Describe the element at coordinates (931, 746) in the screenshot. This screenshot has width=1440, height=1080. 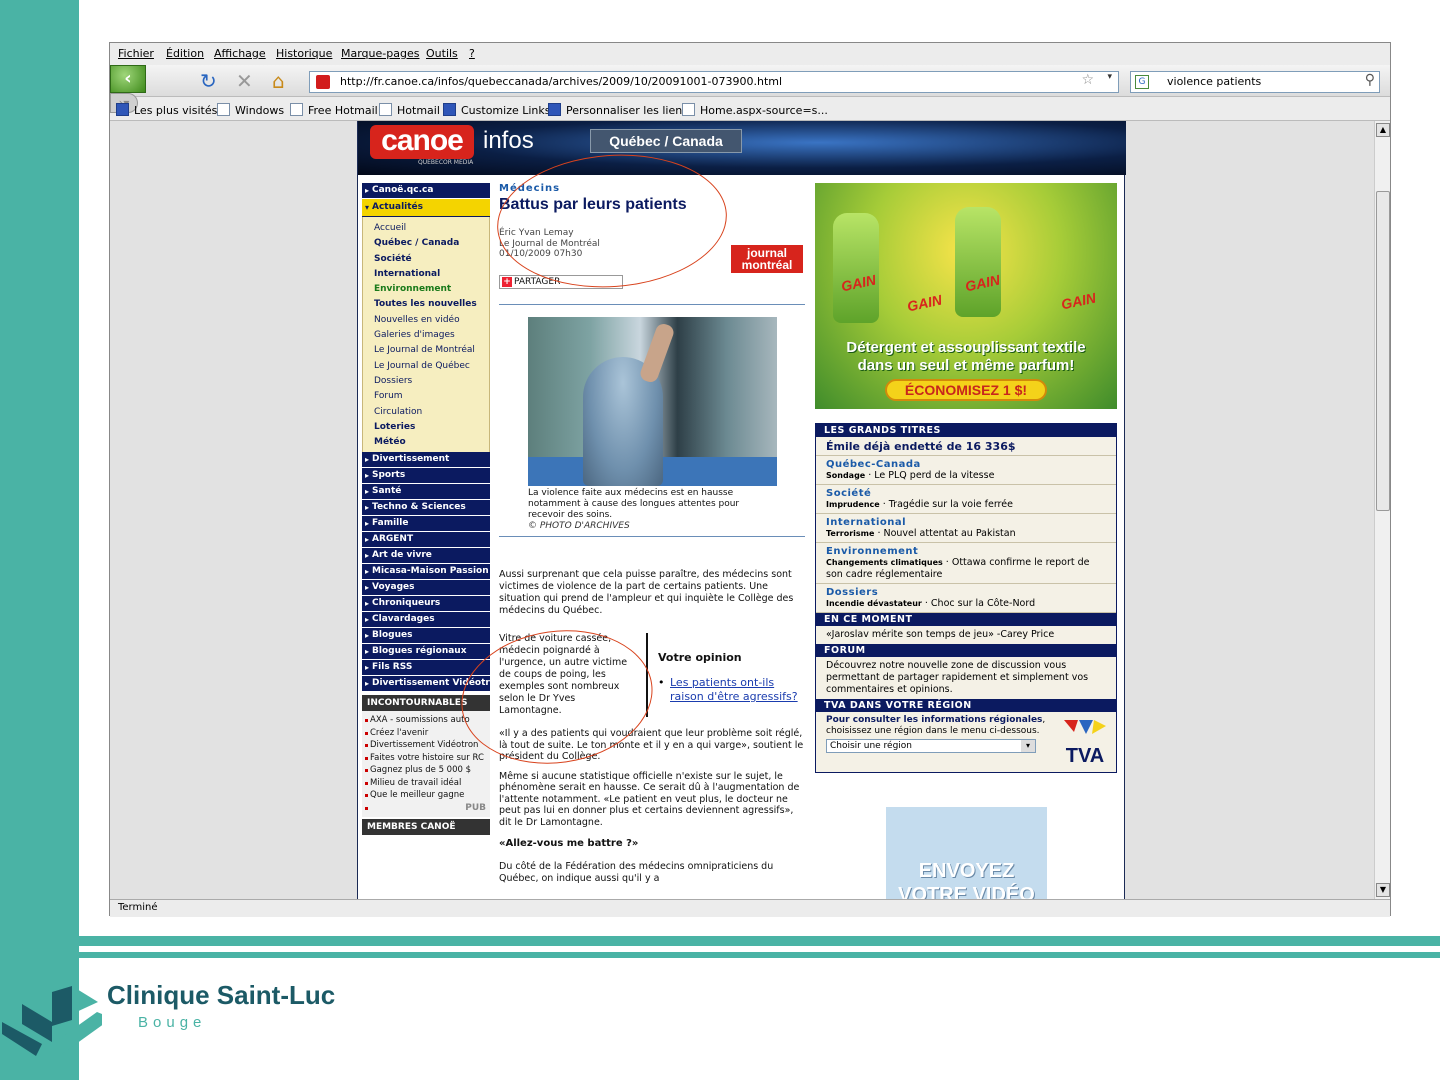
I see `region-select: Choisir une région` at that location.